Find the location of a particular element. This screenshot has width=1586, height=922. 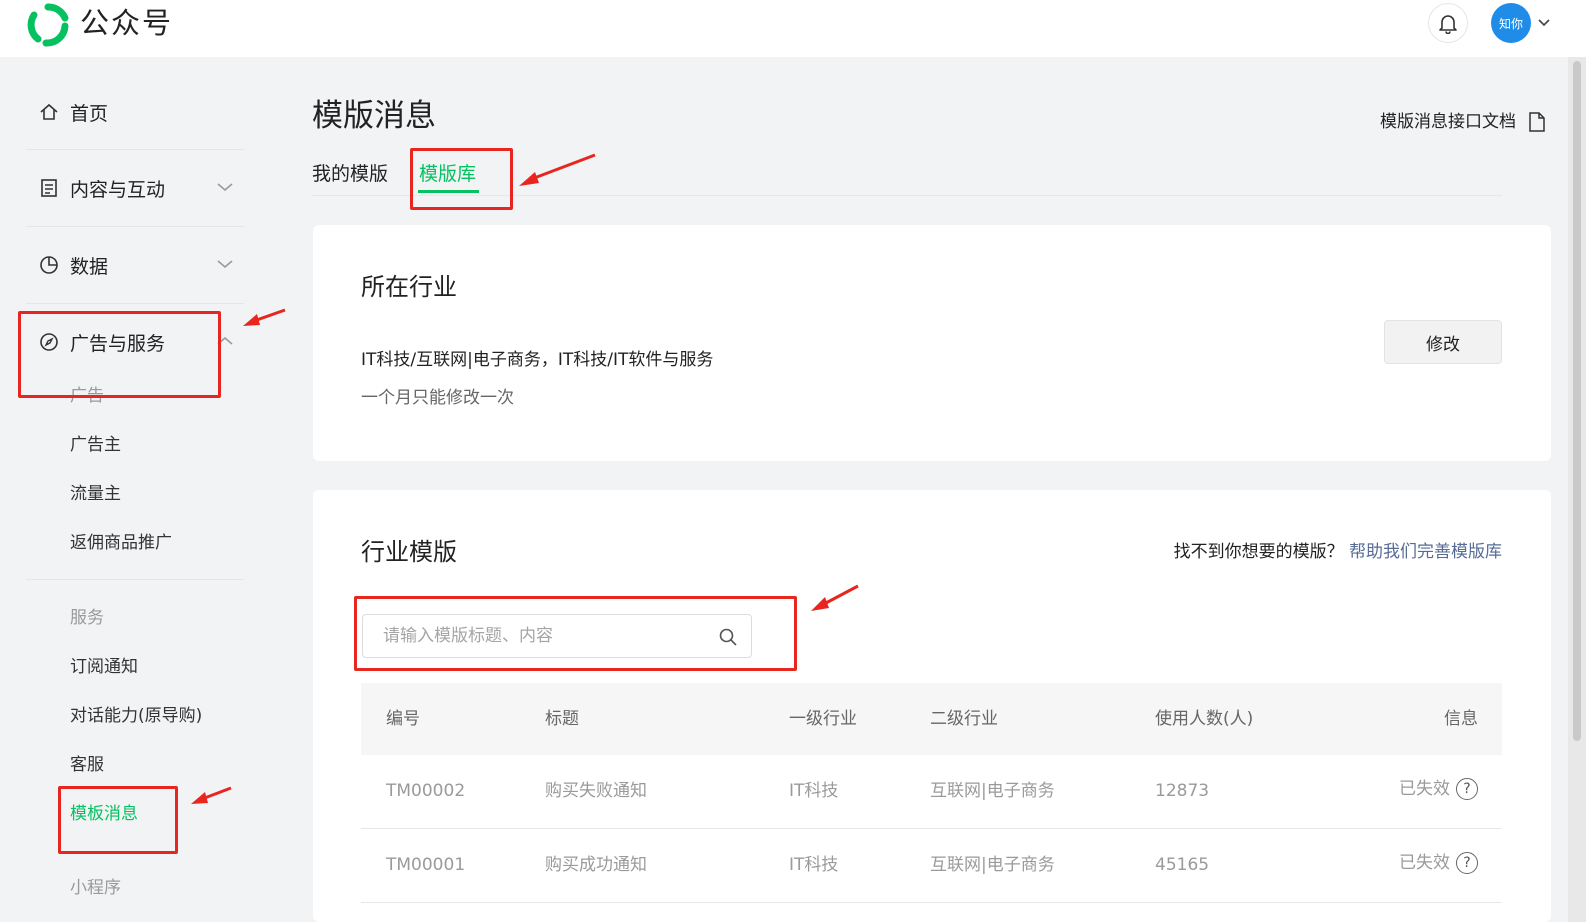

search-box is located at coordinates (557, 636).